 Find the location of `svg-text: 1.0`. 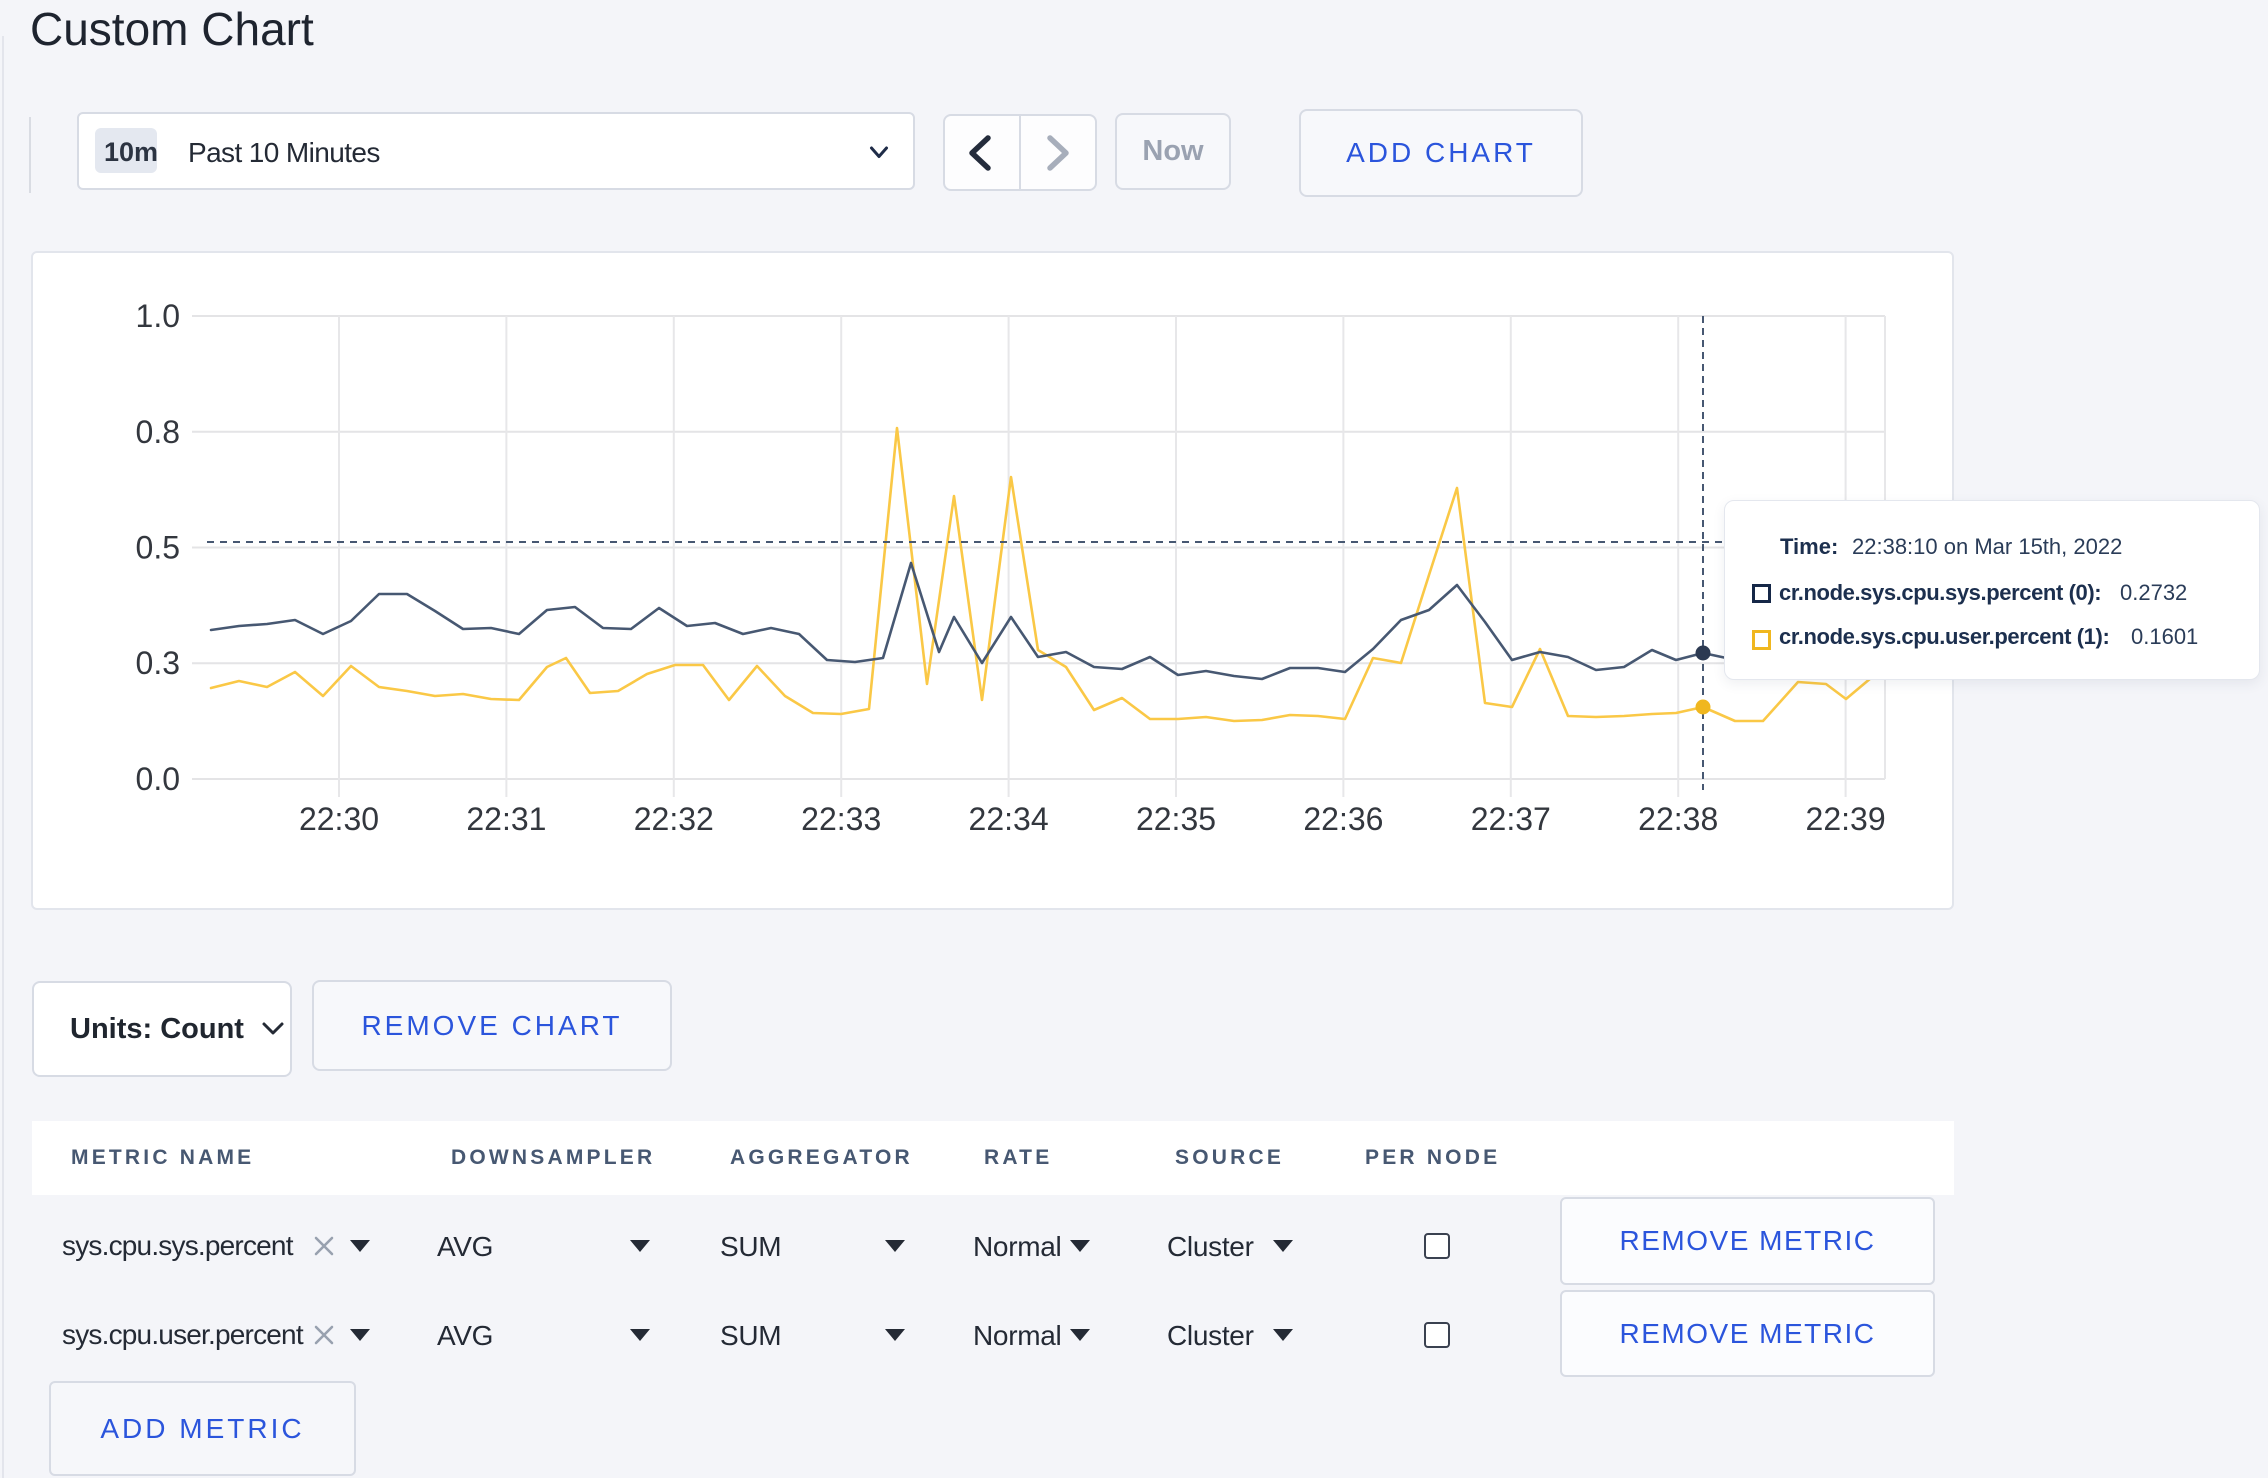

svg-text: 1.0 is located at coordinates (158, 316).